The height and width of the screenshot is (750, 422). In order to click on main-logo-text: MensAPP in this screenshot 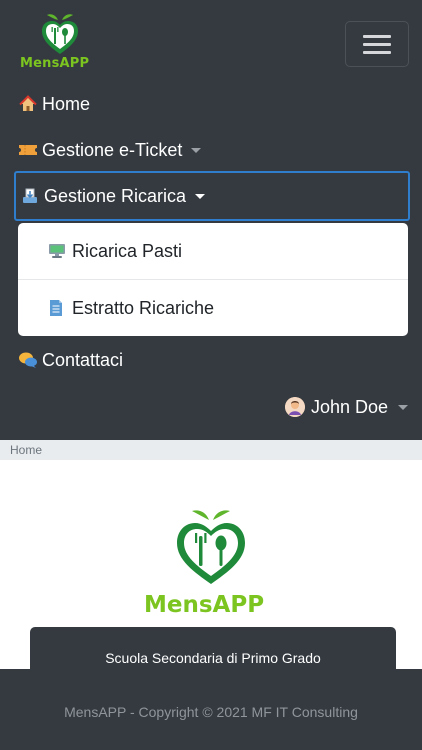, I will do `click(204, 605)`.